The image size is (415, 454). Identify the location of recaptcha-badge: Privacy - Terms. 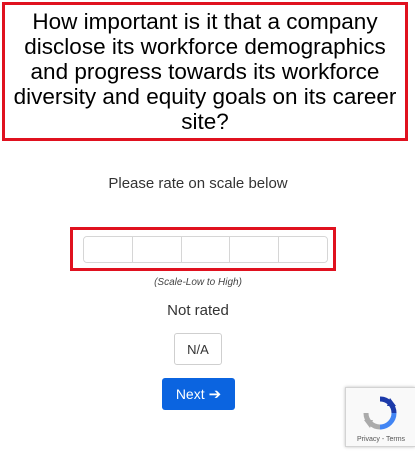
(380, 417).